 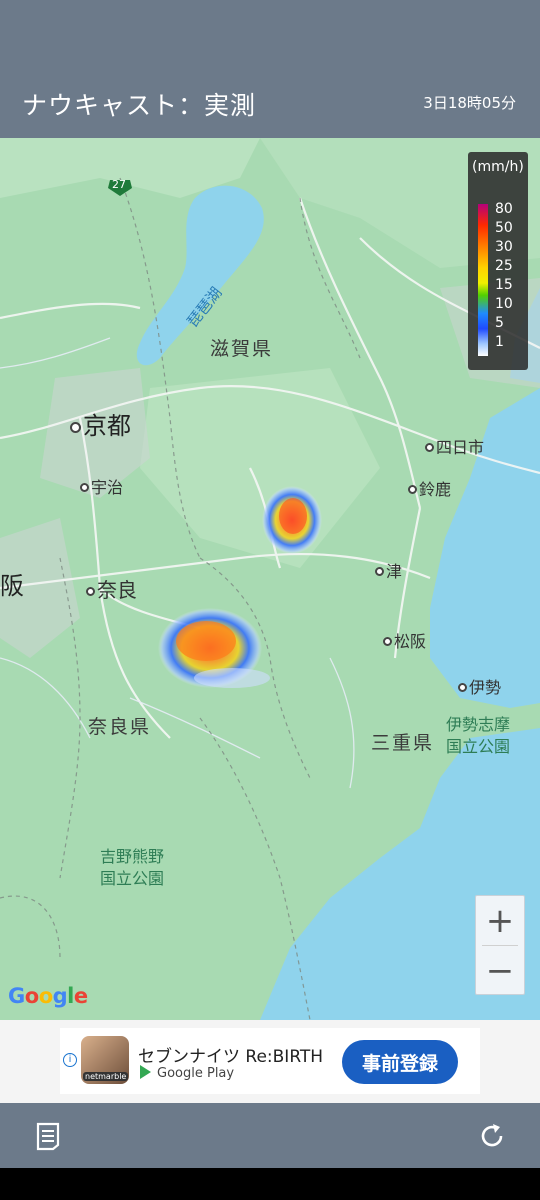 I want to click on ad-app-name: セブンナイツ Re:BIRTH, so click(x=230, y=1054).